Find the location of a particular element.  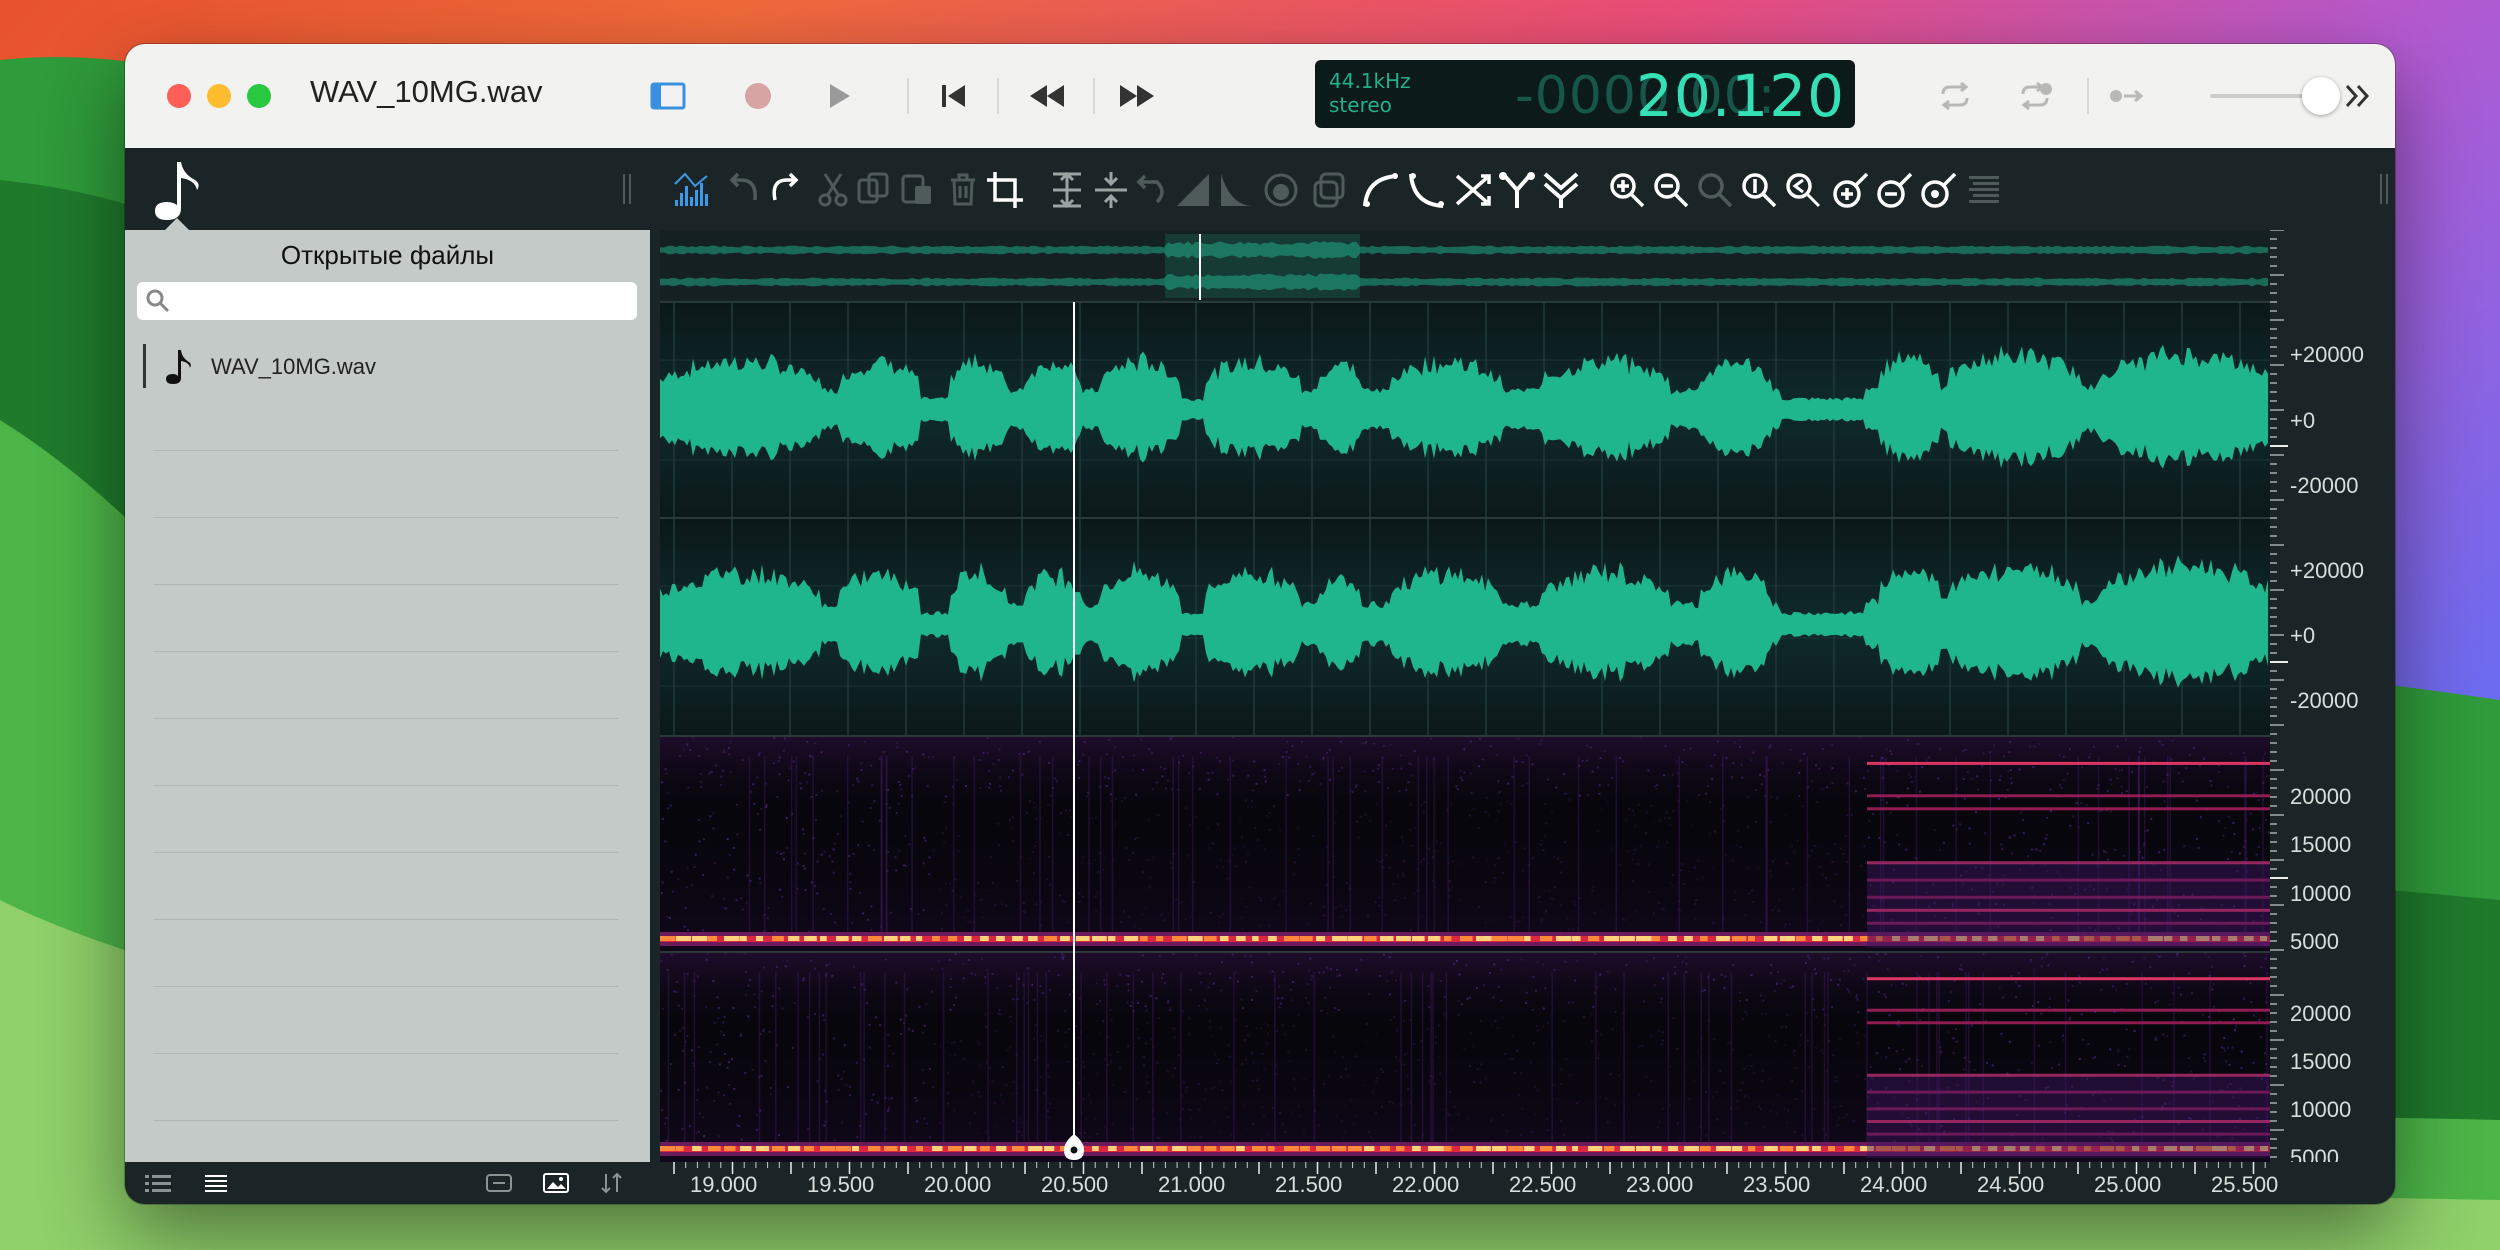

close-window-button is located at coordinates (179, 96).